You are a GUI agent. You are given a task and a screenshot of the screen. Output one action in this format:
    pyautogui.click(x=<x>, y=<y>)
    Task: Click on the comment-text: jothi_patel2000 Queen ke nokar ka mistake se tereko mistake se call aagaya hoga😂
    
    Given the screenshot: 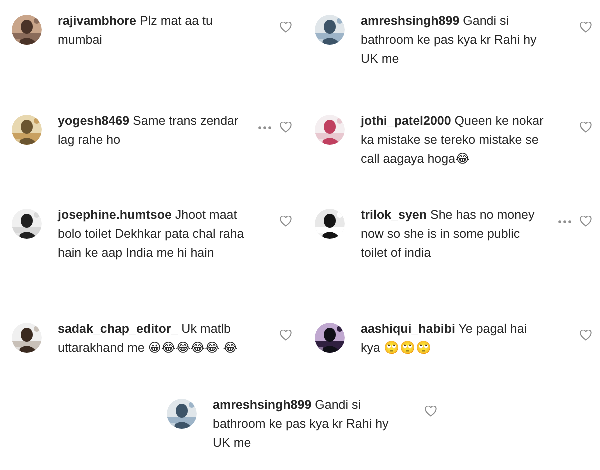 What is the action you would take?
    pyautogui.click(x=453, y=140)
    